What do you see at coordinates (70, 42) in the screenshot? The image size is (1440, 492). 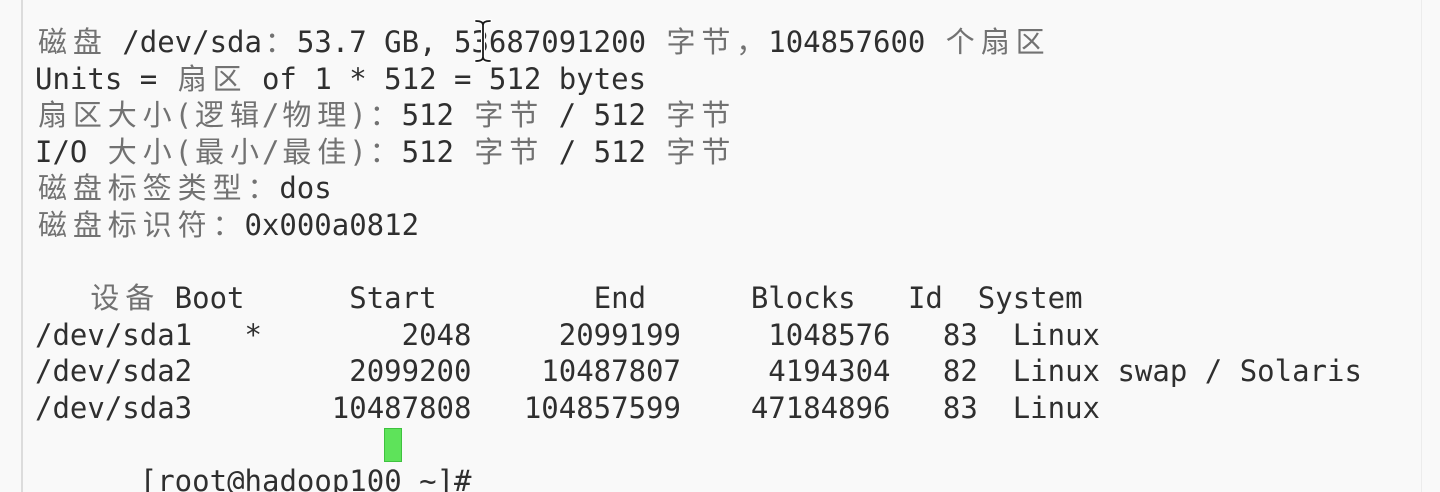 I see `cjk-text: 磁盘` at bounding box center [70, 42].